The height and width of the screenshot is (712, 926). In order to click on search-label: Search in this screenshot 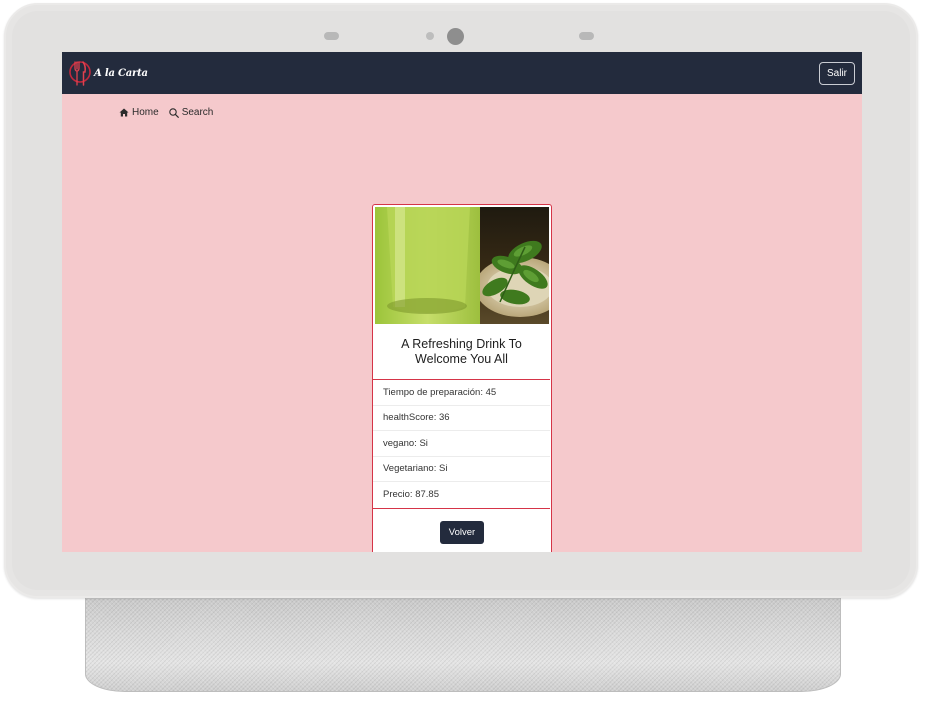, I will do `click(197, 112)`.